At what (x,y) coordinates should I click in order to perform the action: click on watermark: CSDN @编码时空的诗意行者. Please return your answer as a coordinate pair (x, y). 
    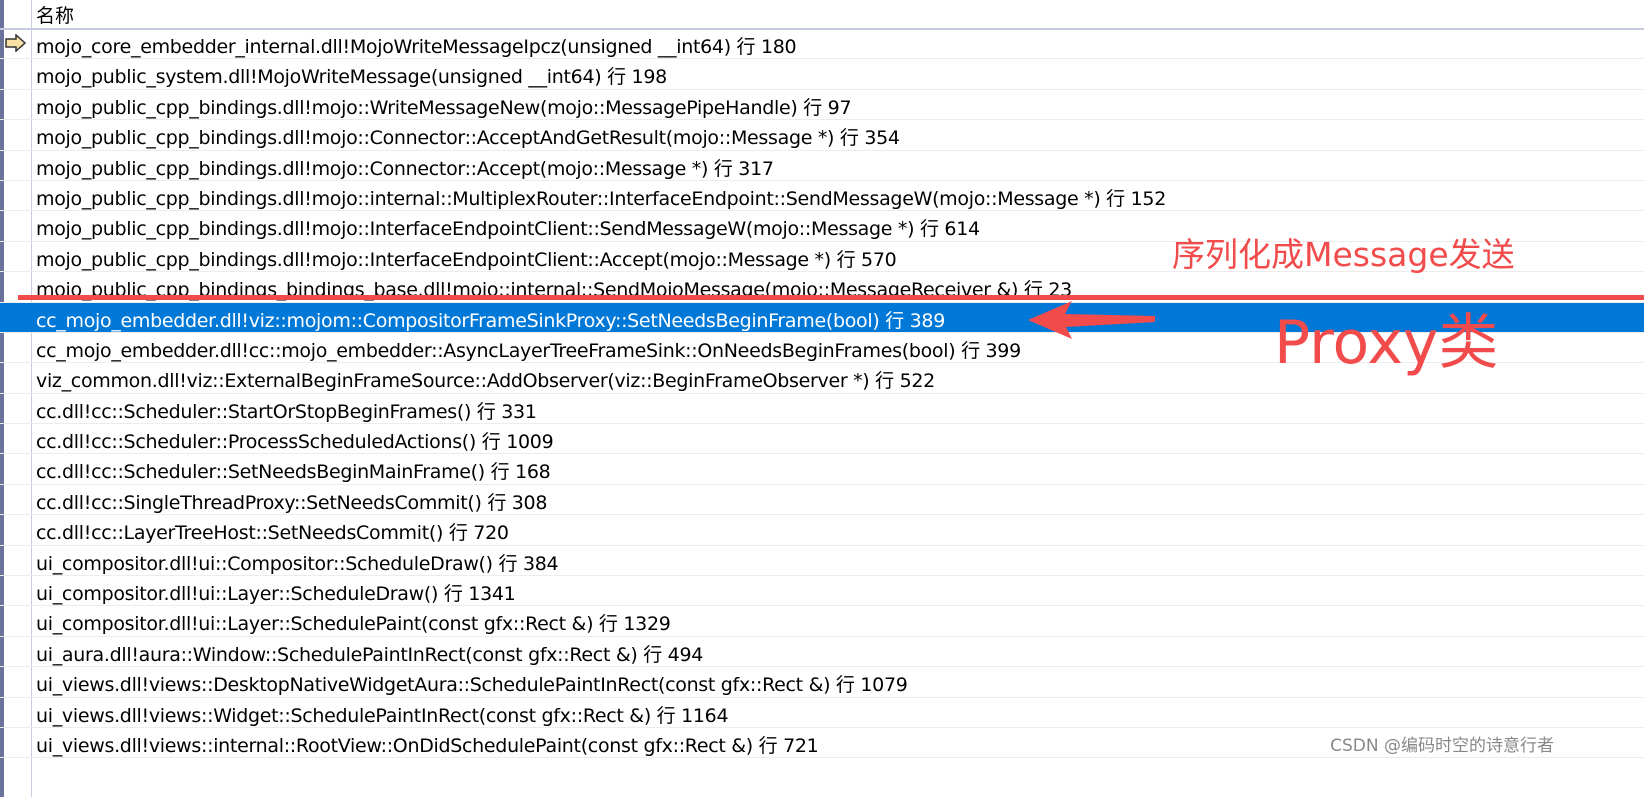
    Looking at the image, I should click on (1442, 746).